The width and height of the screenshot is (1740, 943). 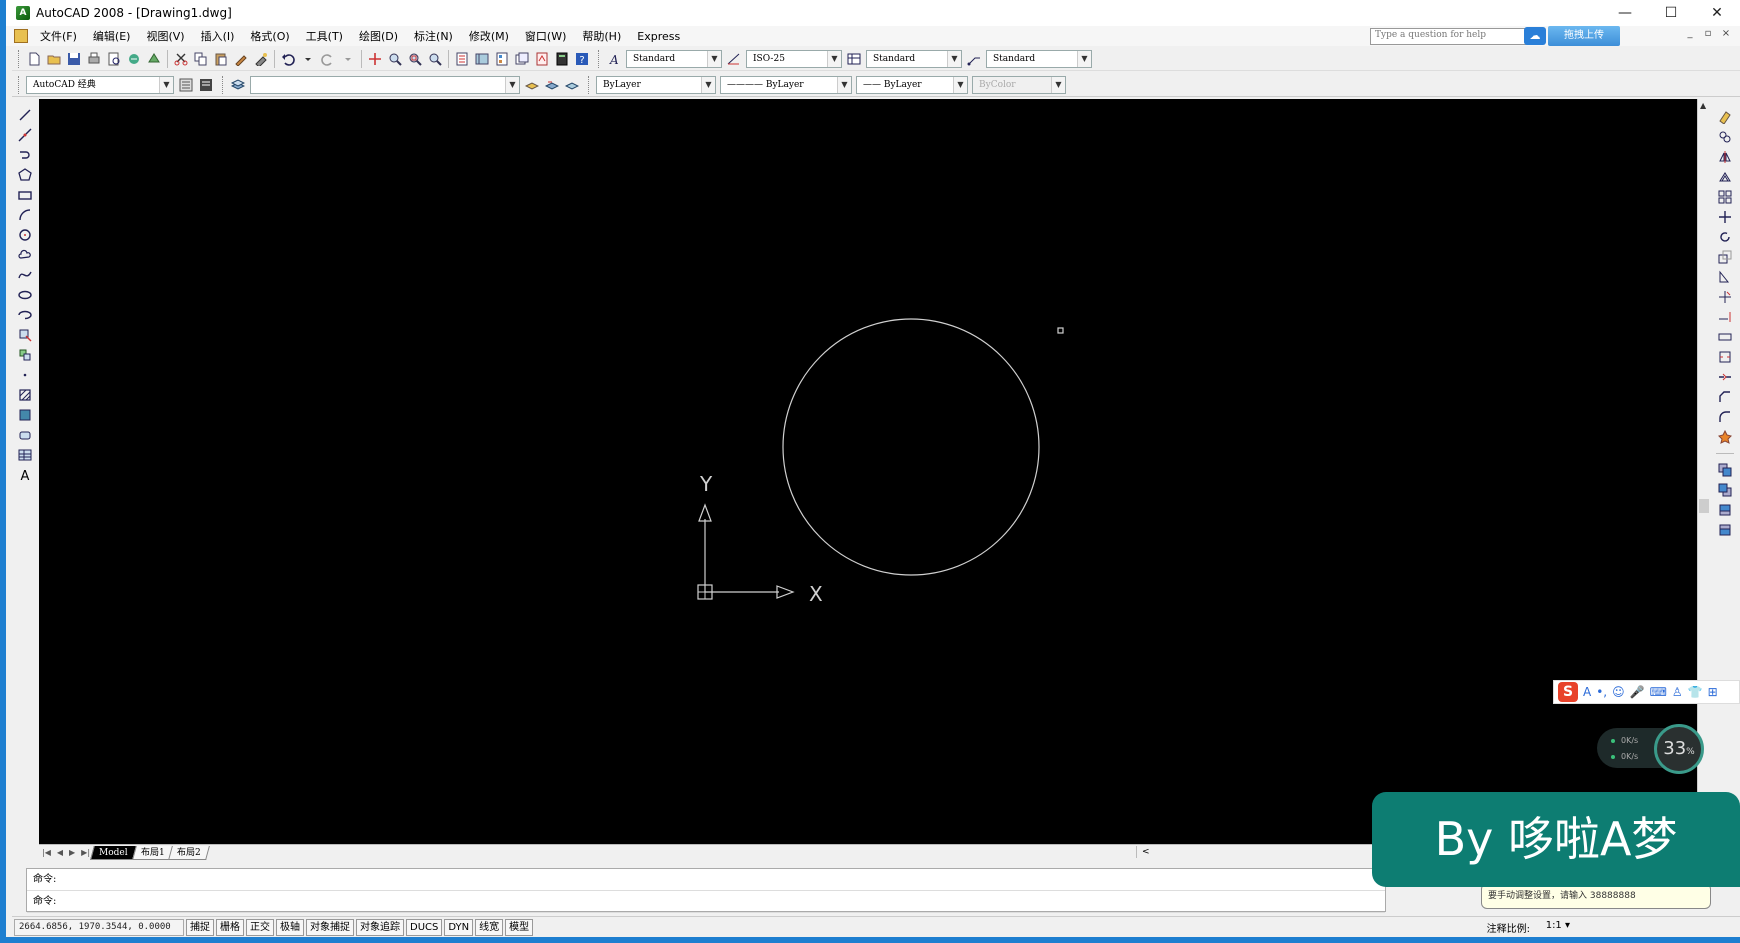 I want to click on polyline-icon, so click(x=25, y=155).